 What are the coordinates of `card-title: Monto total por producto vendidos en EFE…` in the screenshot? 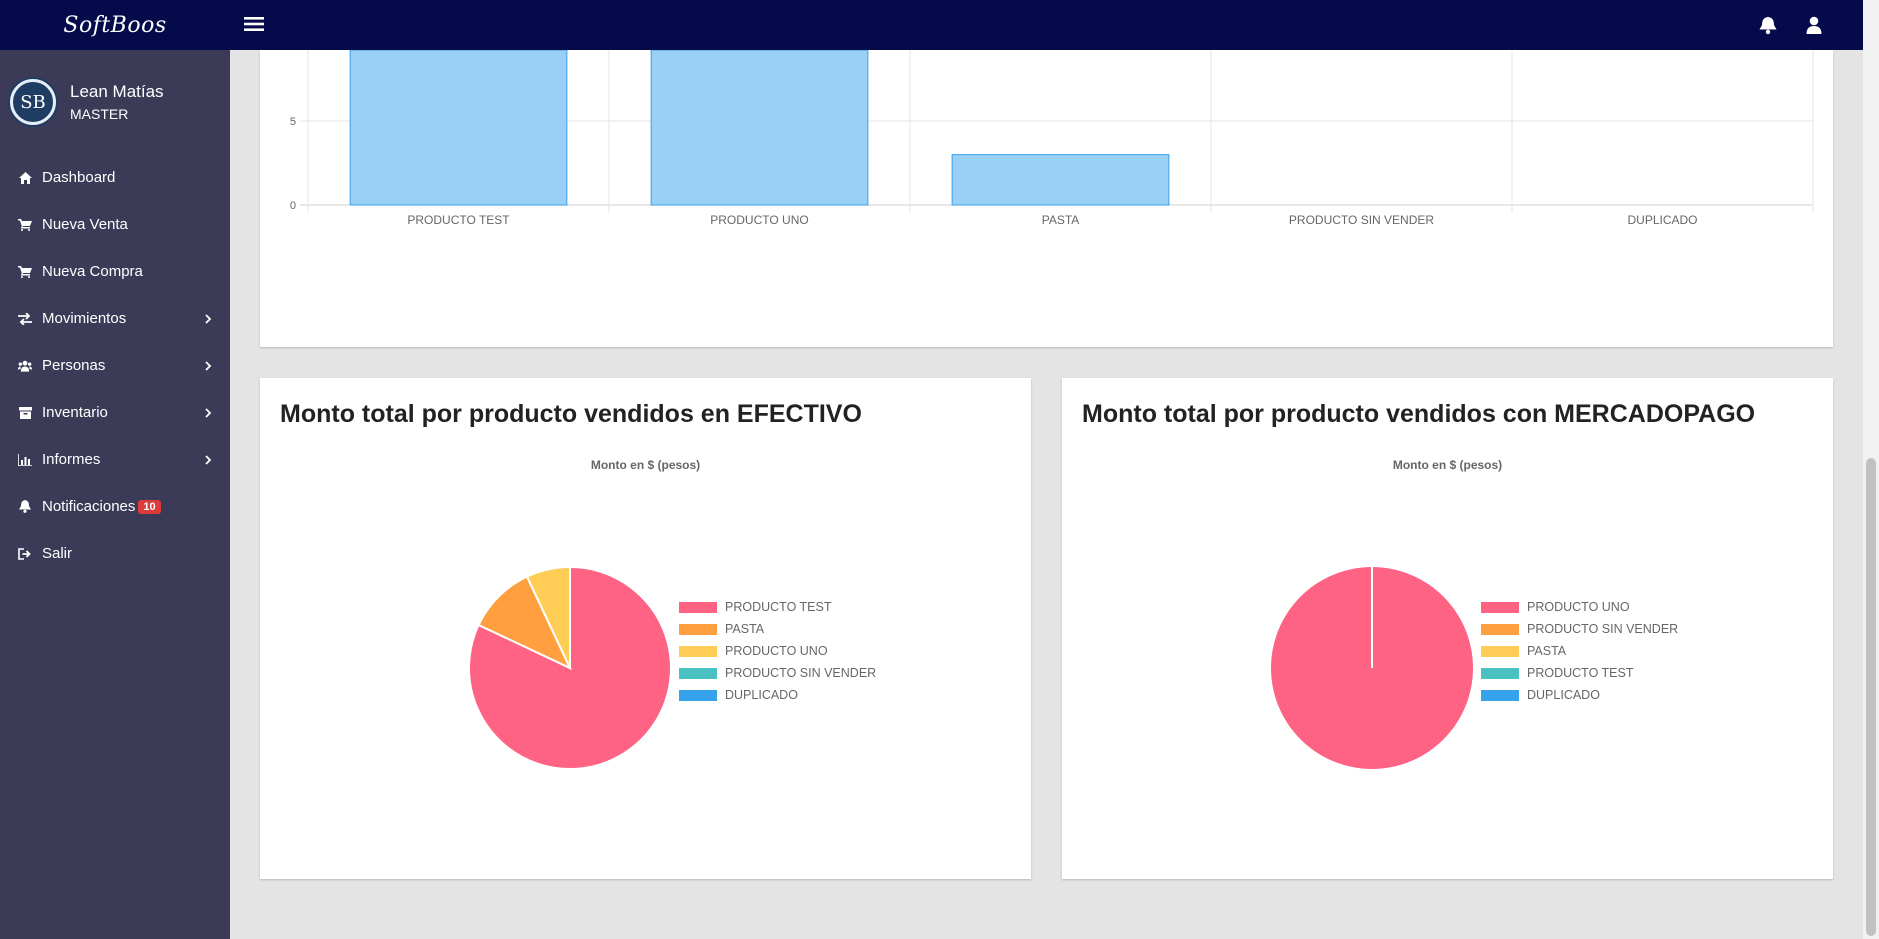 It's located at (571, 414).